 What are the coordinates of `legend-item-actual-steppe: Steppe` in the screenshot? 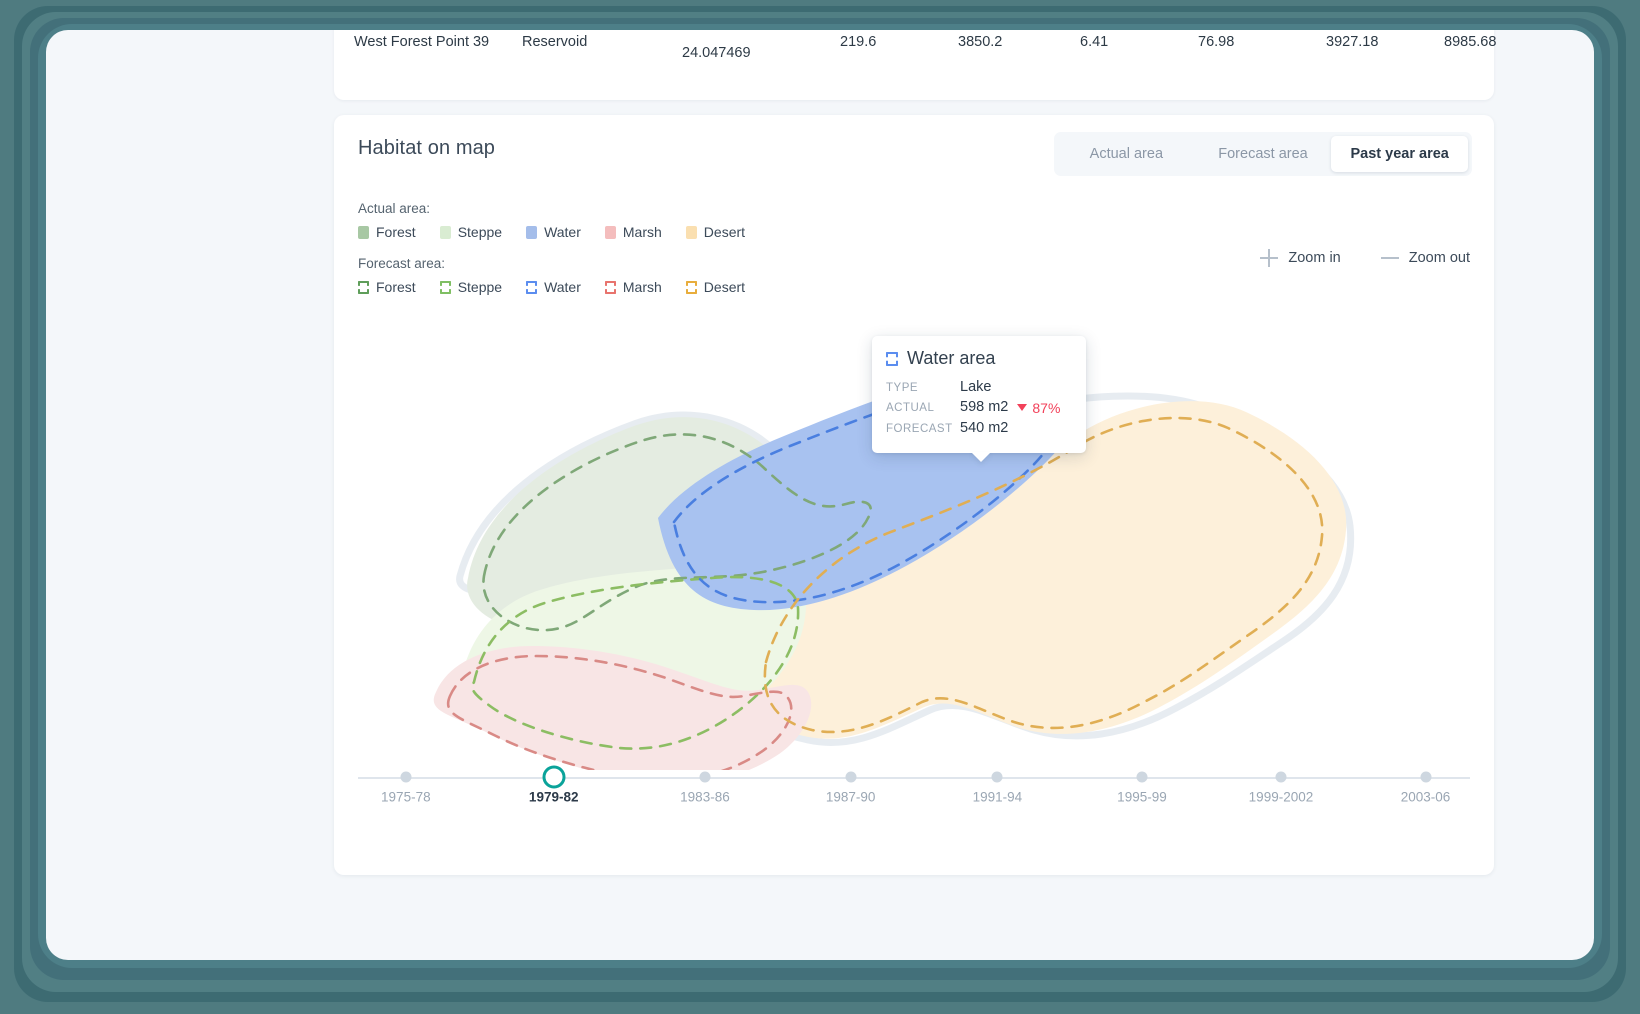 It's located at (471, 232).